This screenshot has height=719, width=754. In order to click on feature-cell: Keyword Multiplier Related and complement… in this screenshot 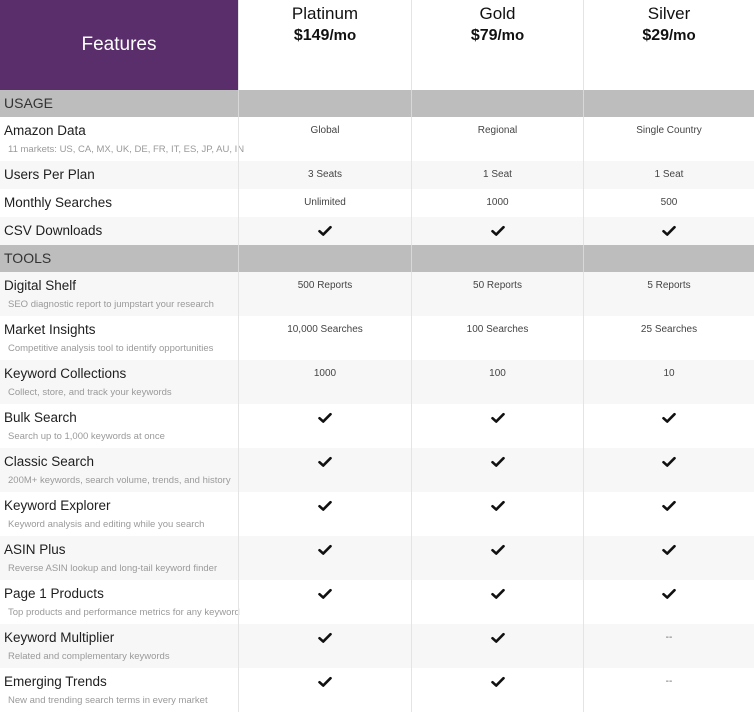, I will do `click(119, 646)`.